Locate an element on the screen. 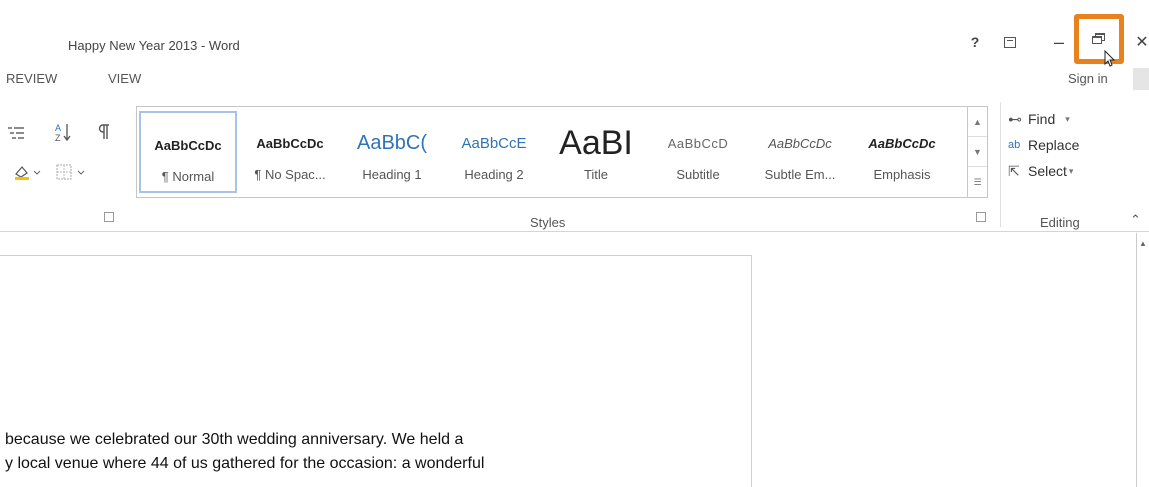 This screenshot has height=487, width=1149. collapse-ribbon-icon: ⌃ is located at coordinates (1135, 220).